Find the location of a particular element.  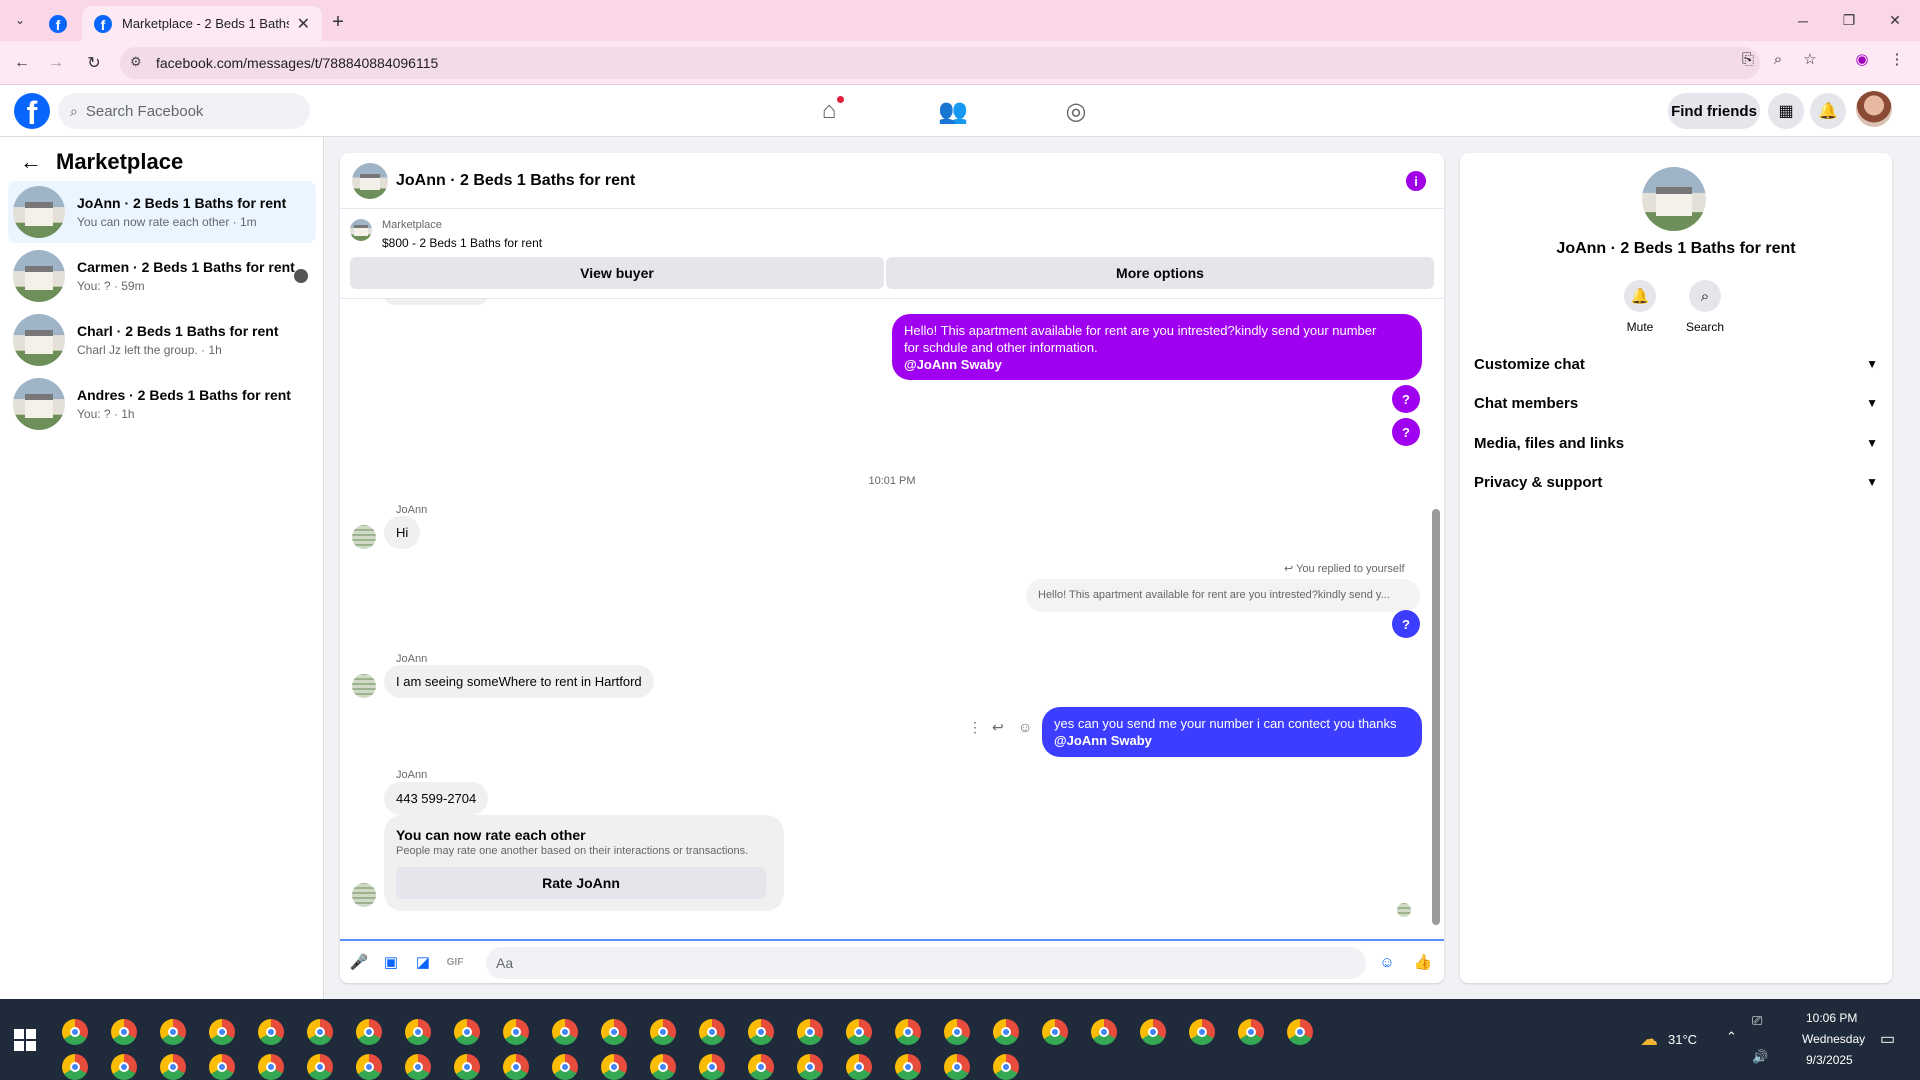

browser-menu-icon: ⋮ is located at coordinates (1897, 59).